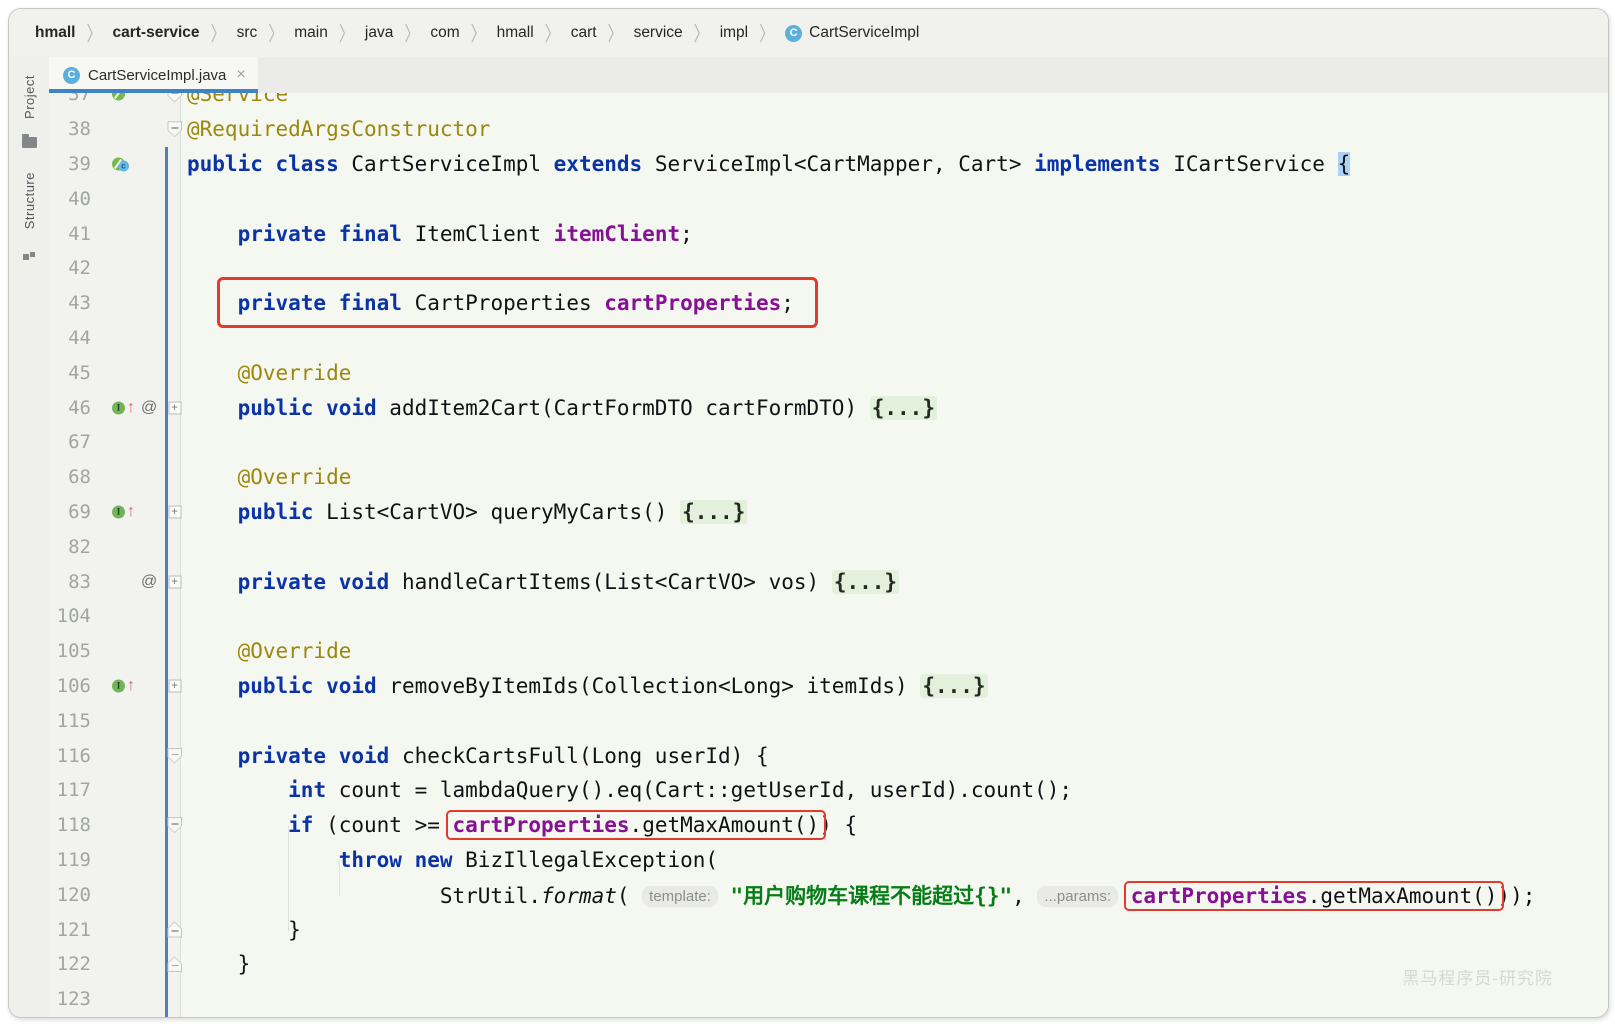 This screenshot has height=1026, width=1615. What do you see at coordinates (74, 860) in the screenshot?
I see `line-number: 119` at bounding box center [74, 860].